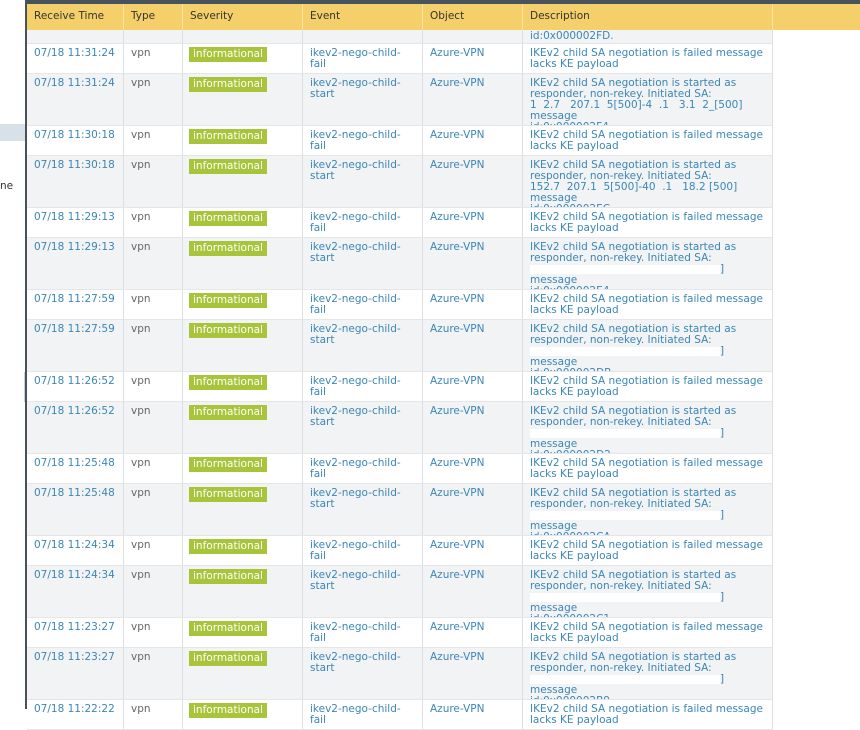  What do you see at coordinates (6, 186) in the screenshot?
I see `left-nav-item-label: ne` at bounding box center [6, 186].